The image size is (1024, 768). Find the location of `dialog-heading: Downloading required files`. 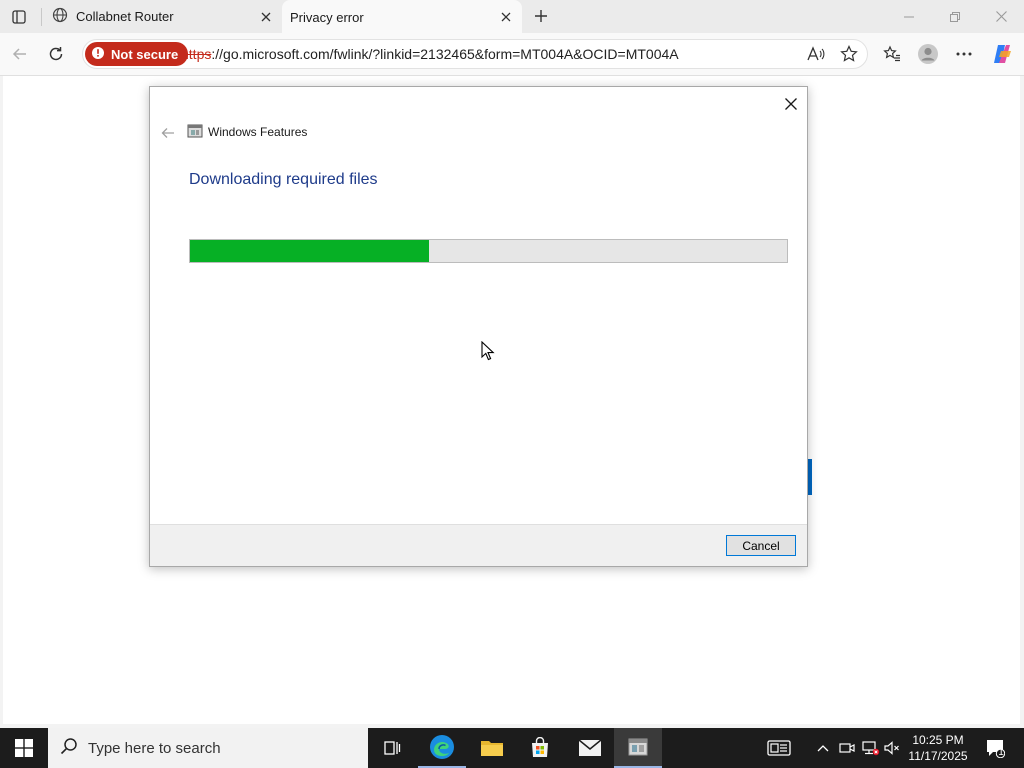

dialog-heading: Downloading required files is located at coordinates (283, 179).